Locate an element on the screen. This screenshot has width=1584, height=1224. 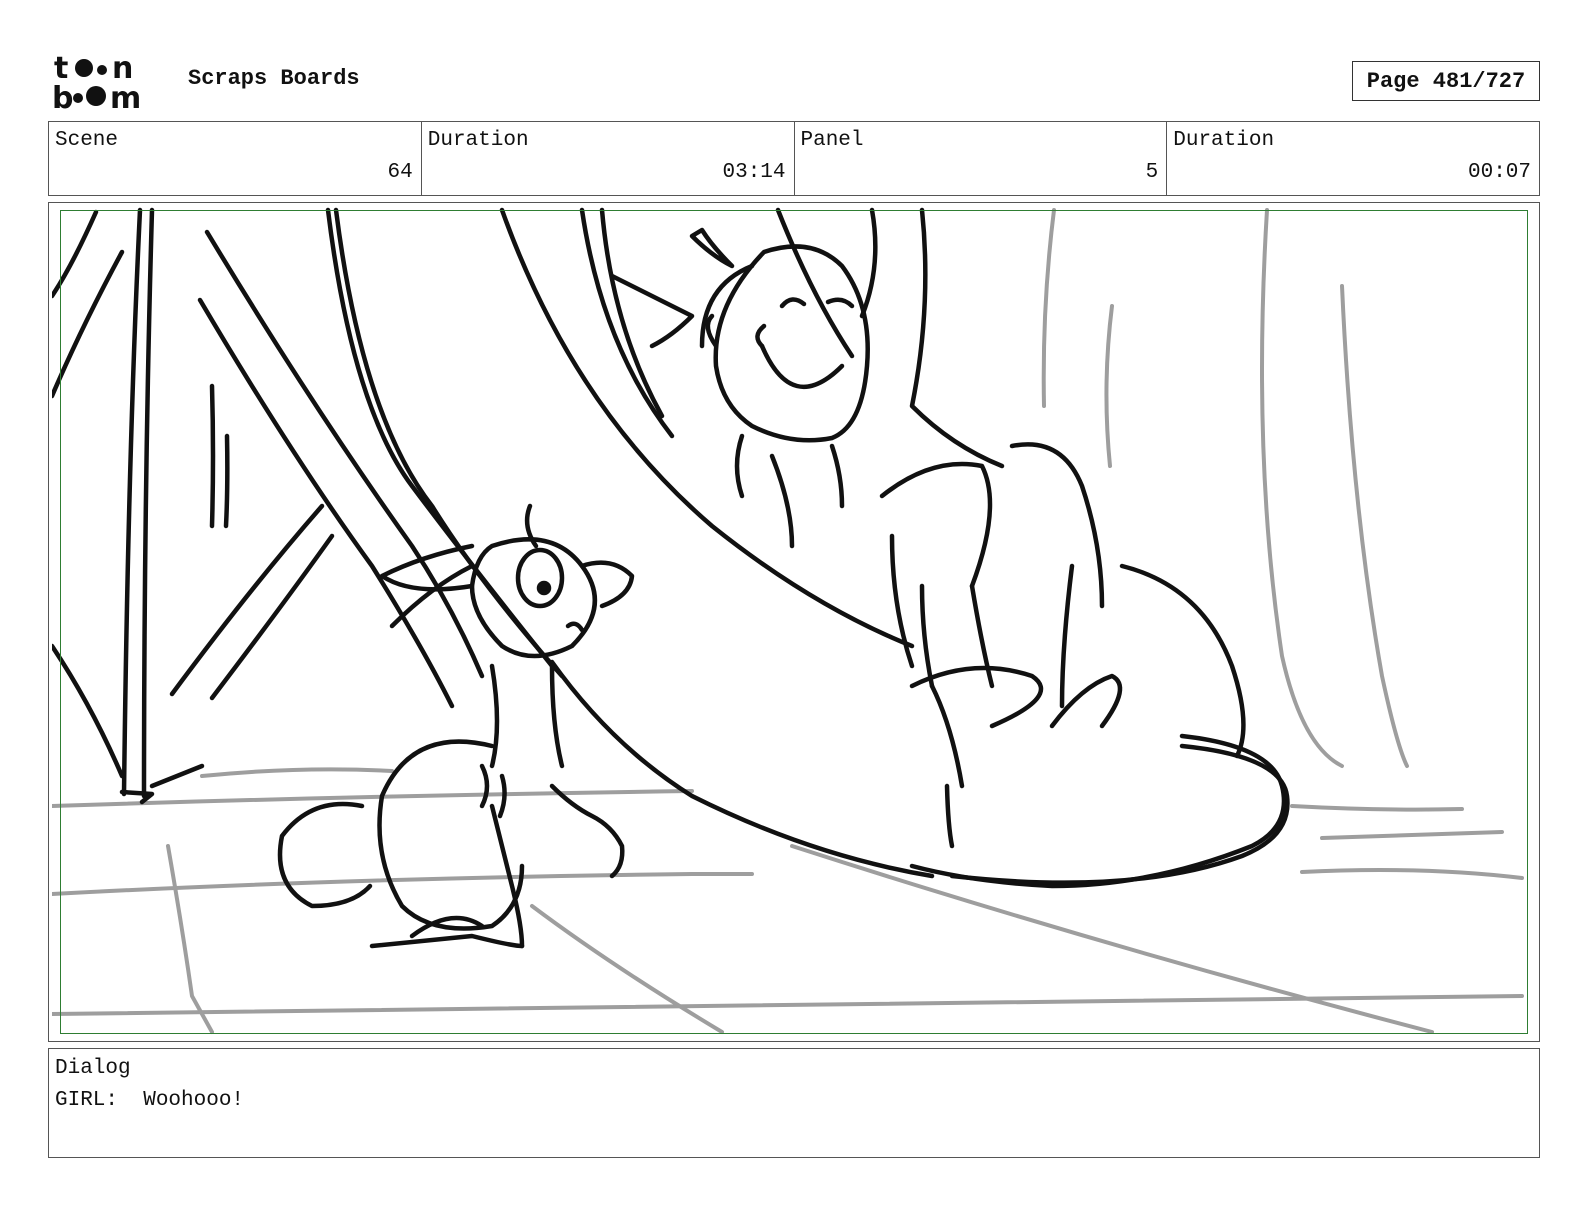
panel-value: 5 is located at coordinates (1152, 172).